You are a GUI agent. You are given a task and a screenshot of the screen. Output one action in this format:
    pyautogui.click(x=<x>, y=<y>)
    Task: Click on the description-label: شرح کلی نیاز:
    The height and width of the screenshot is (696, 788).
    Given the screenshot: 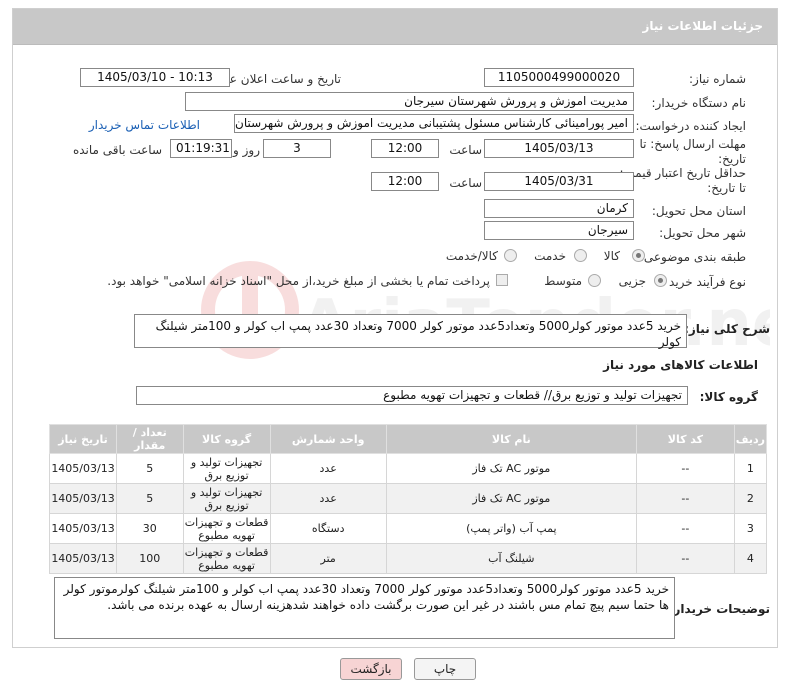 What is the action you would take?
    pyautogui.click(x=727, y=329)
    